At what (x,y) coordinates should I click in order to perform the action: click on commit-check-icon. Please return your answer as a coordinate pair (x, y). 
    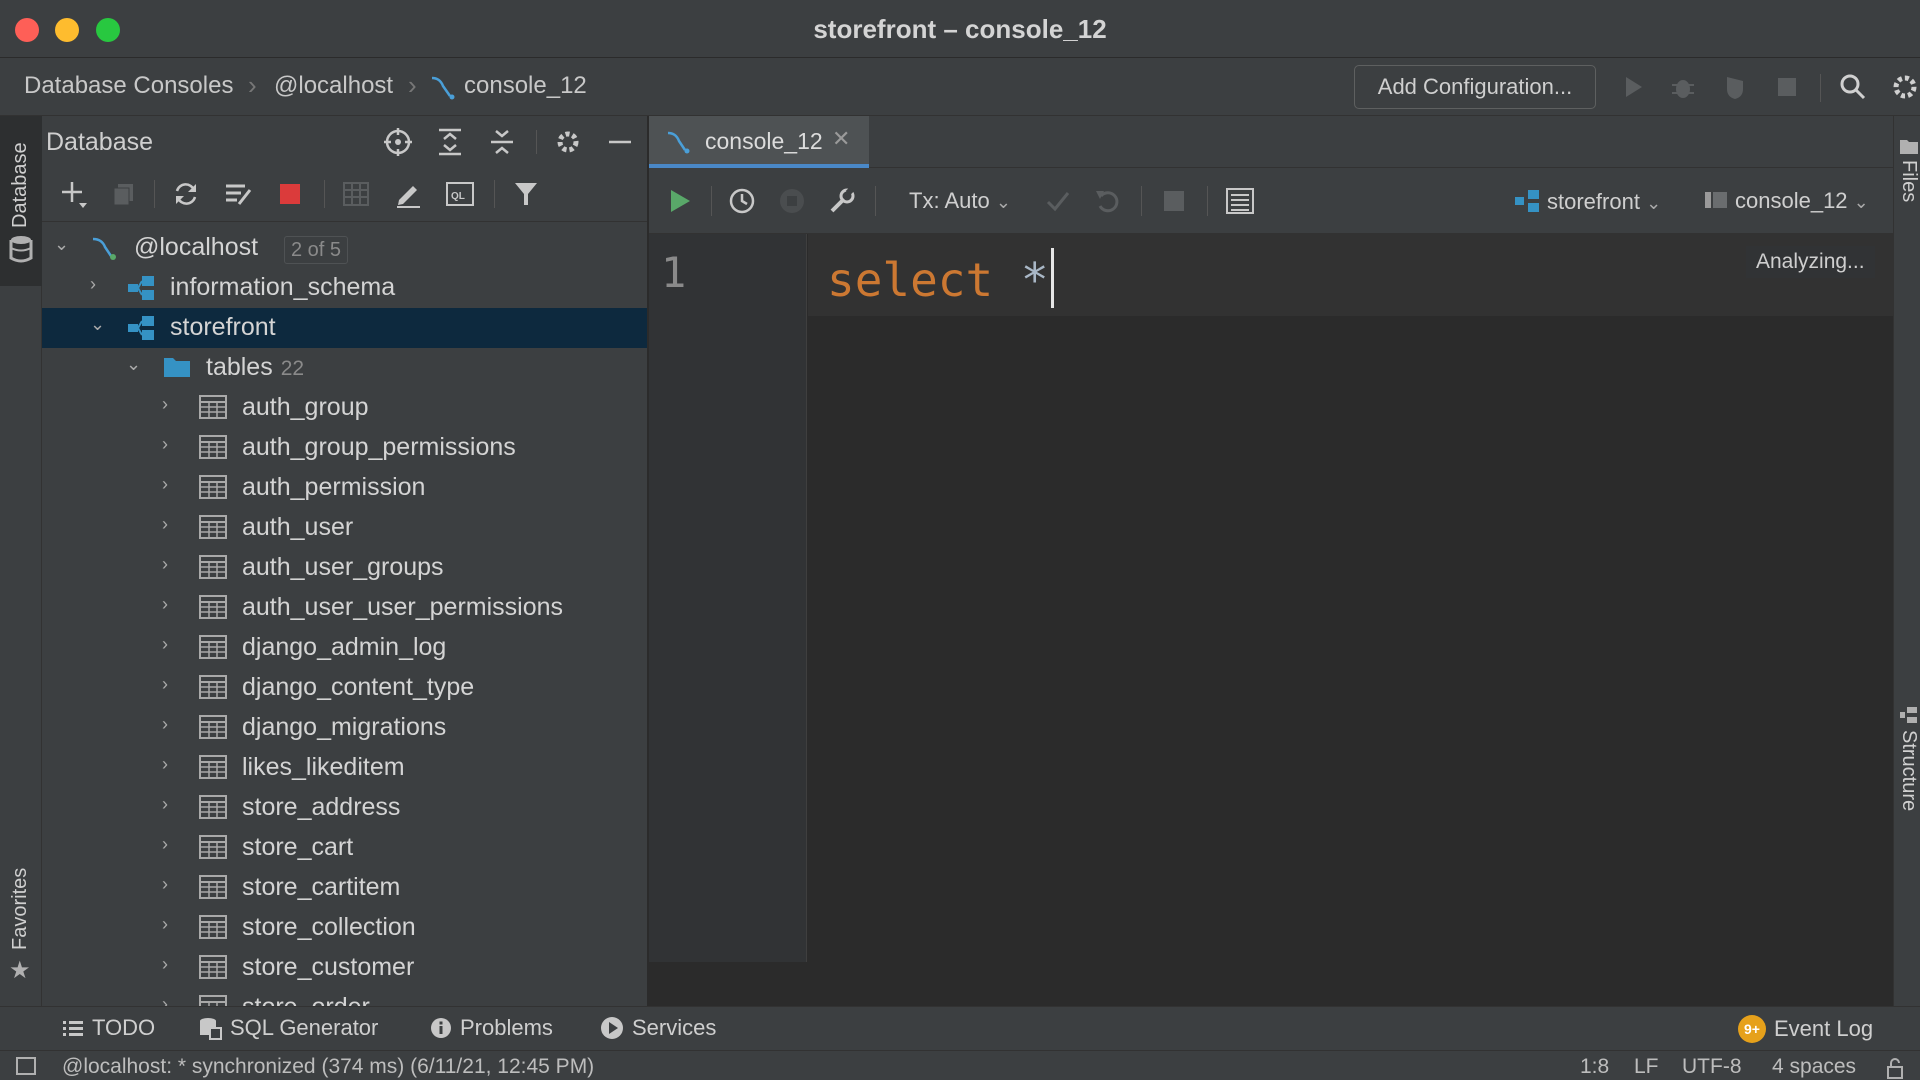
    Looking at the image, I should click on (1058, 201).